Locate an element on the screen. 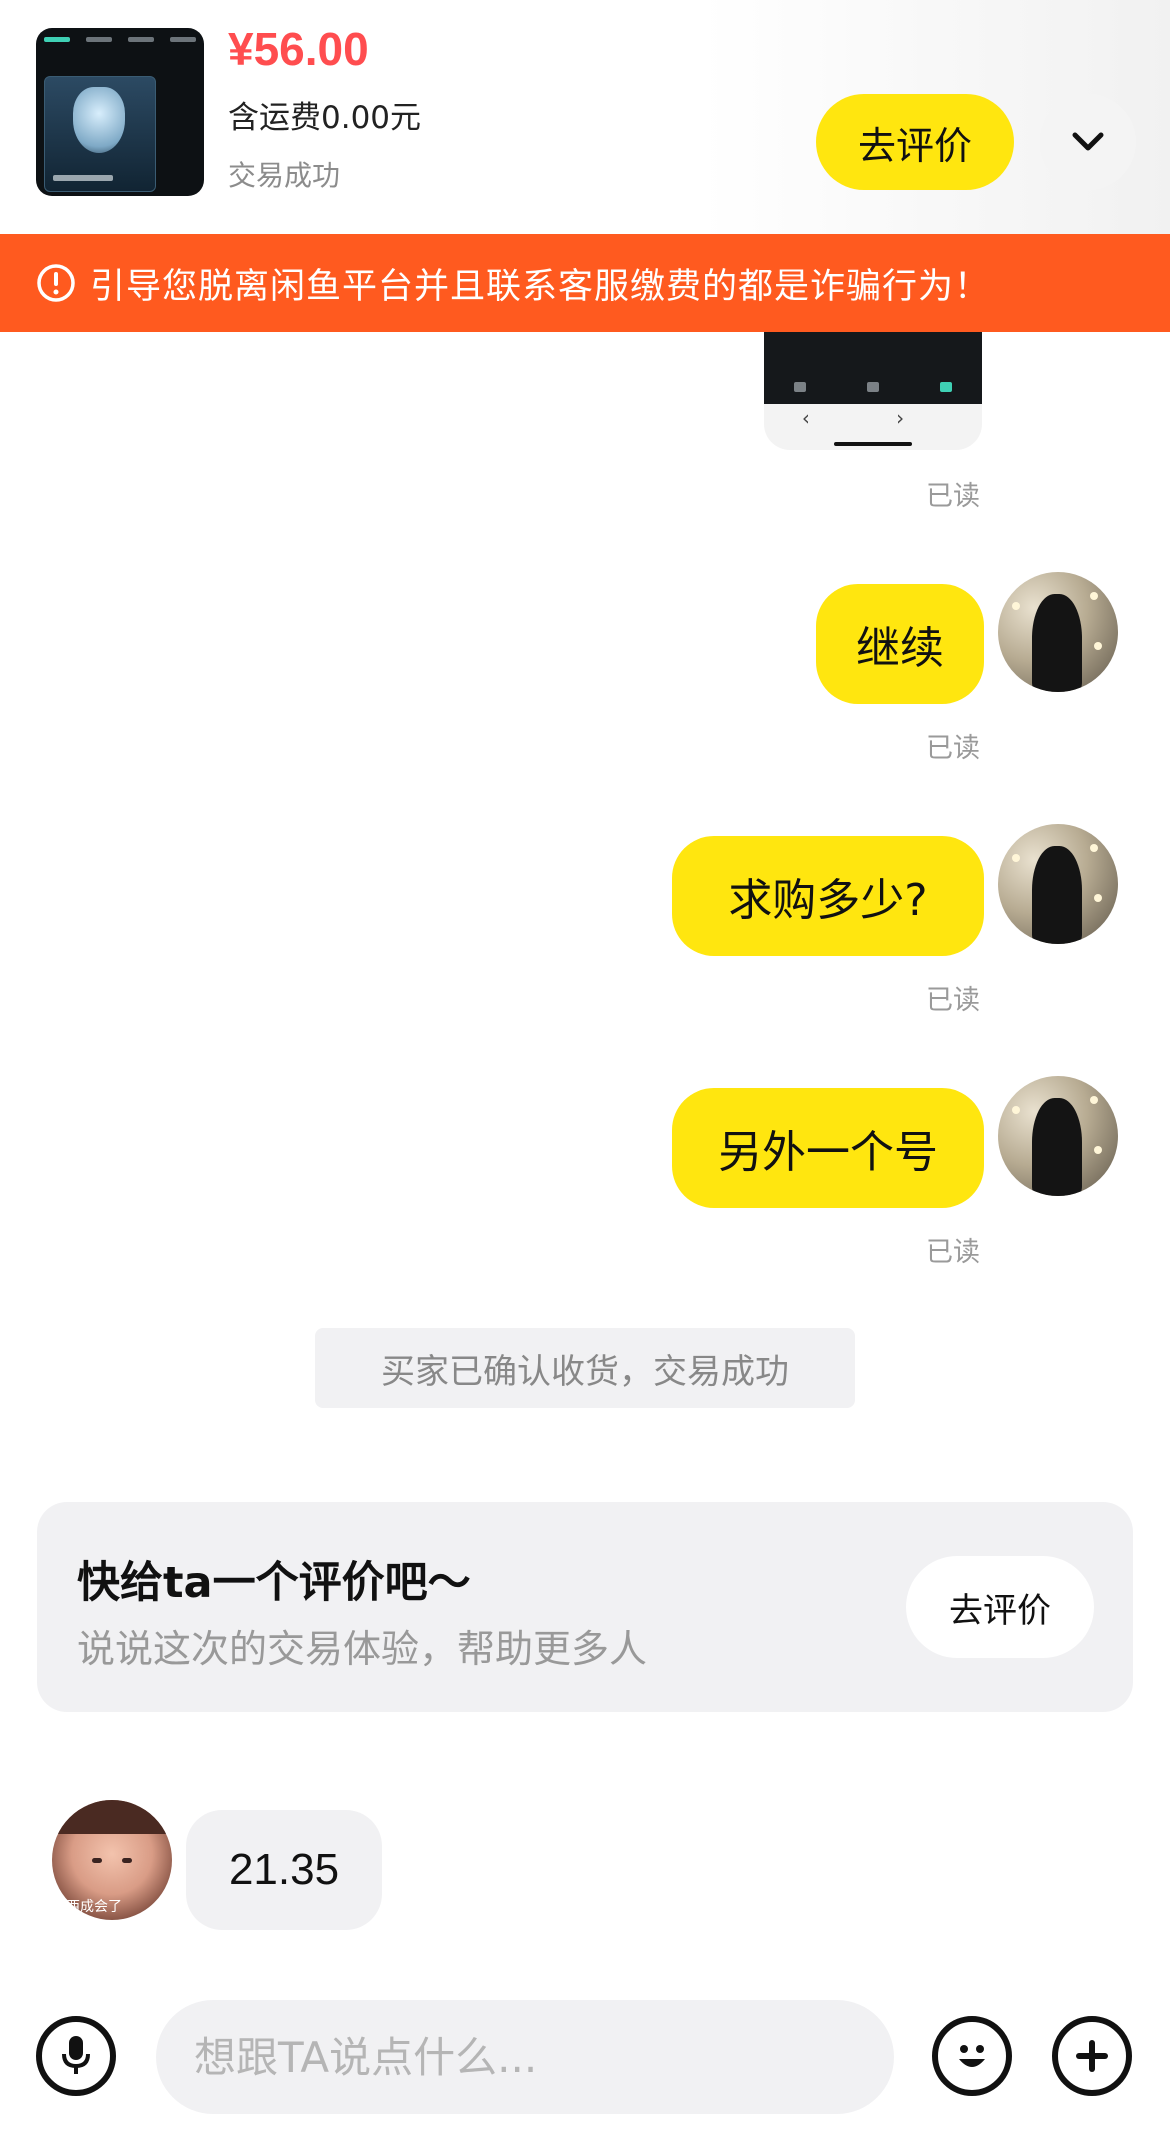 This screenshot has height=2150, width=1170. collapse-button is located at coordinates (1088, 142).